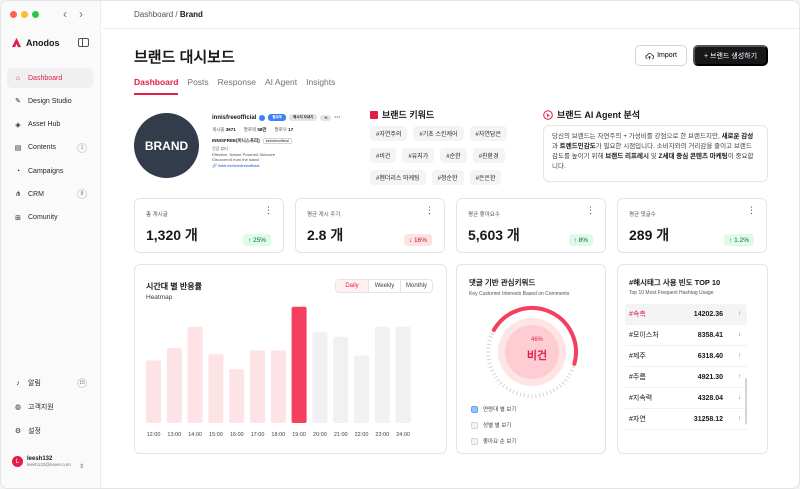 This screenshot has height=489, width=800. I want to click on x-tick-label: 13:00, so click(174, 435).